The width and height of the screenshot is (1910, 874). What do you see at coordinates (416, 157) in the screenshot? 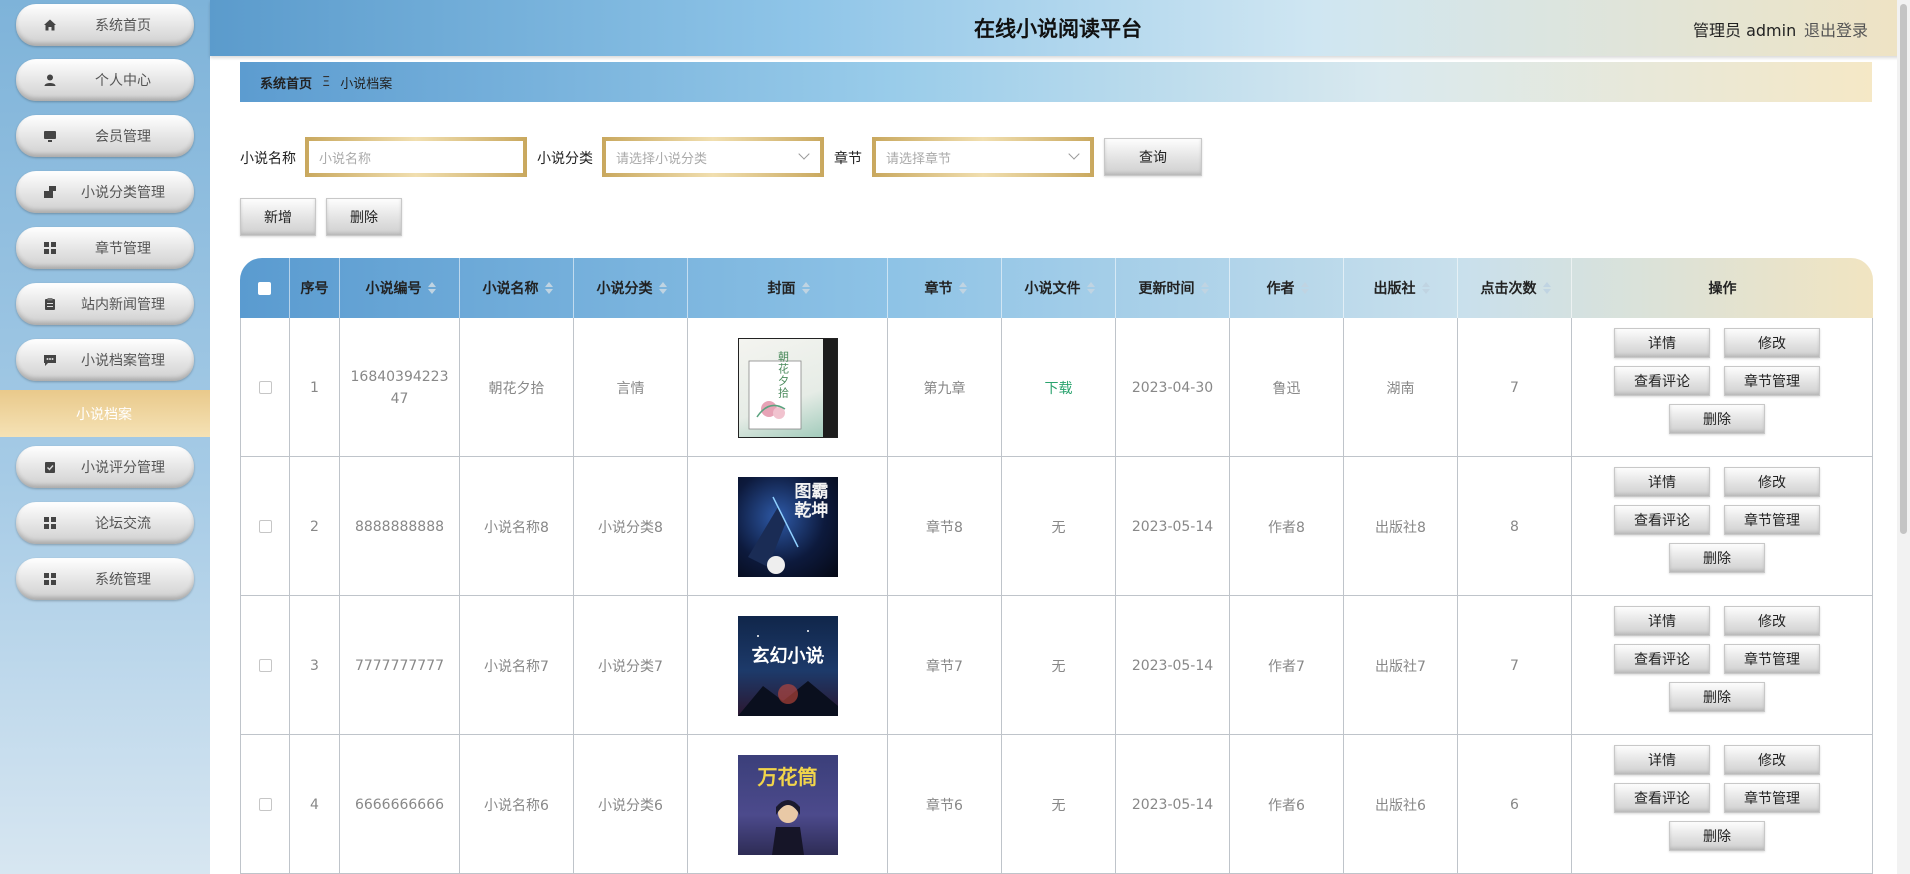
I see `novel-name-input: 小说名称` at bounding box center [416, 157].